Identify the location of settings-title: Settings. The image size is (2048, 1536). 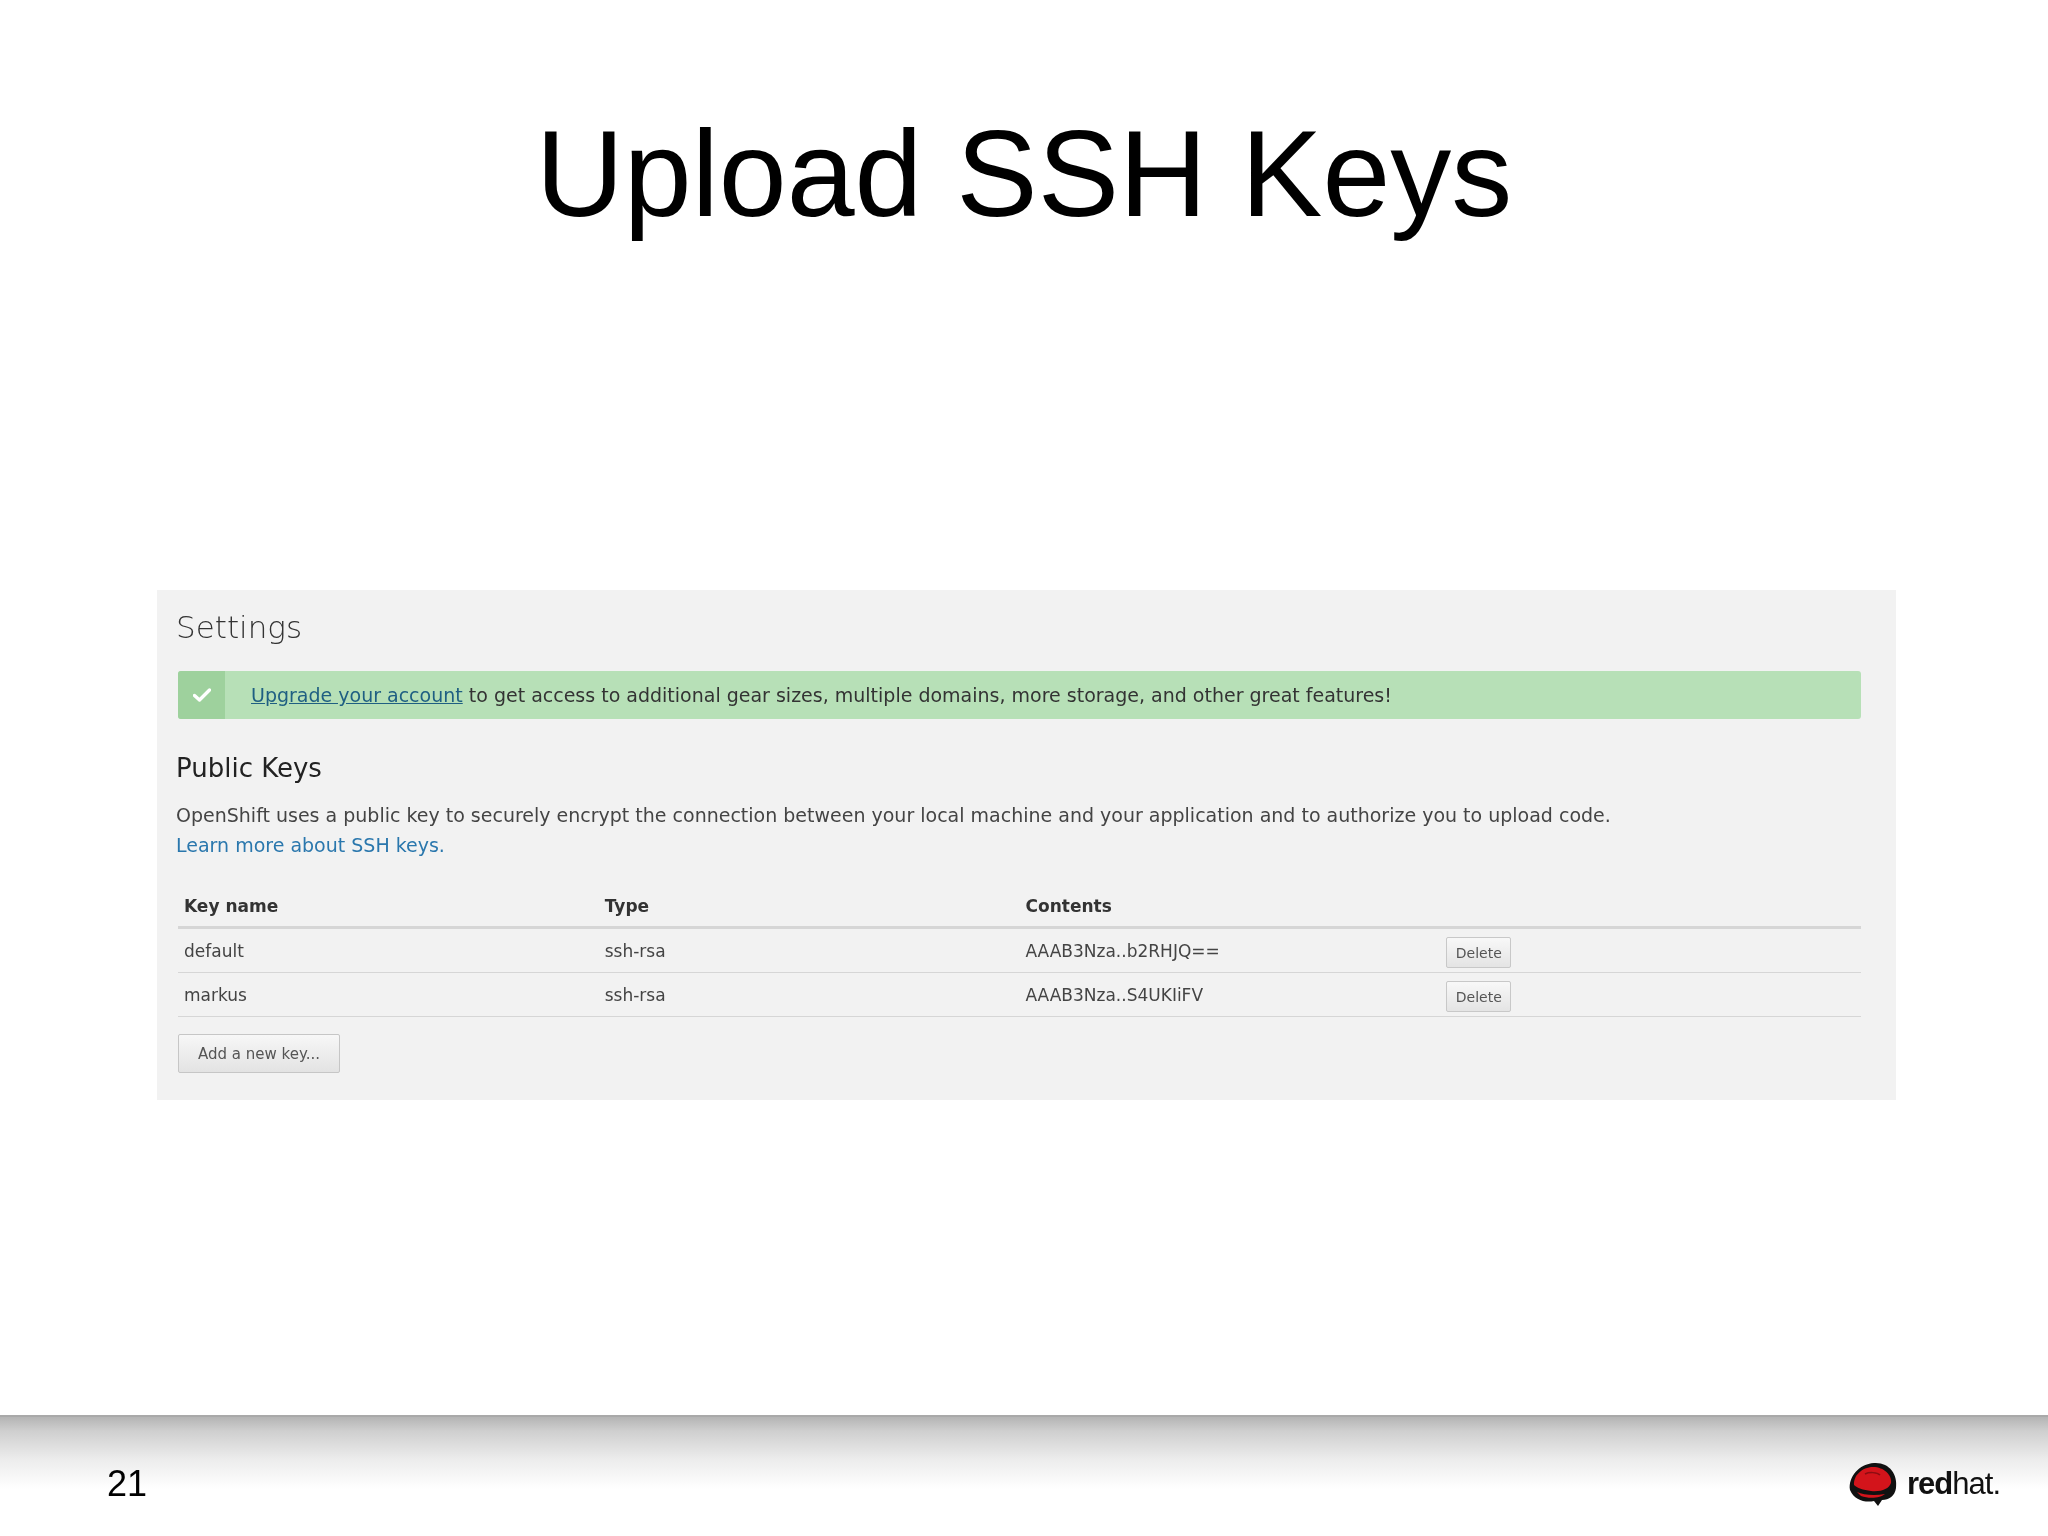
(239, 627).